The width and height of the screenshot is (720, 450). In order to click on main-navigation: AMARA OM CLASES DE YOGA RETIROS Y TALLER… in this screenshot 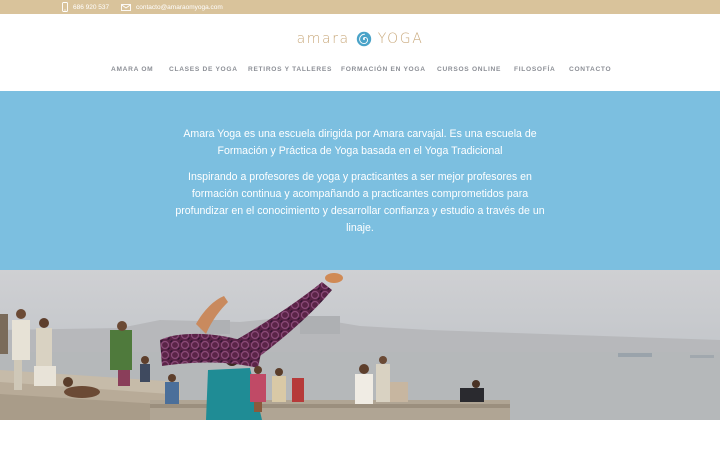, I will do `click(360, 71)`.